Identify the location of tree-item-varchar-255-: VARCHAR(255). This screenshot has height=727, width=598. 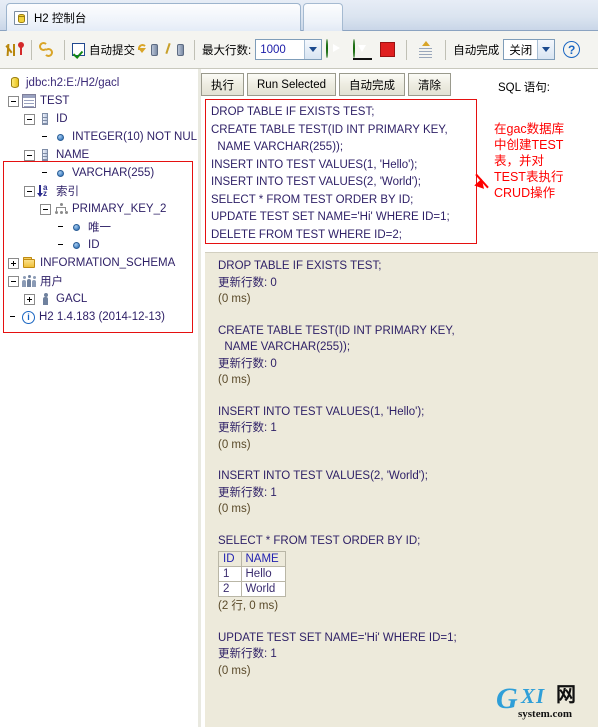
(100, 173).